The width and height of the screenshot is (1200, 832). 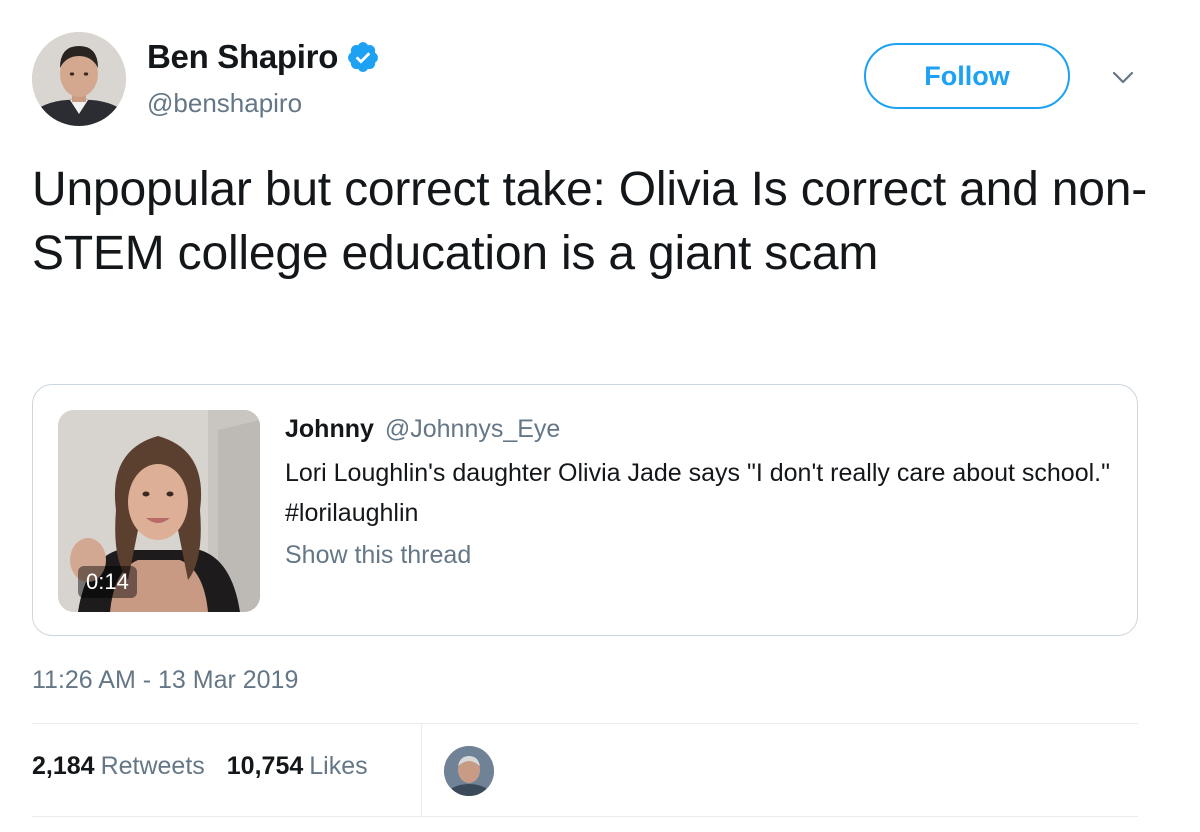 I want to click on liker-avatar, so click(x=469, y=771).